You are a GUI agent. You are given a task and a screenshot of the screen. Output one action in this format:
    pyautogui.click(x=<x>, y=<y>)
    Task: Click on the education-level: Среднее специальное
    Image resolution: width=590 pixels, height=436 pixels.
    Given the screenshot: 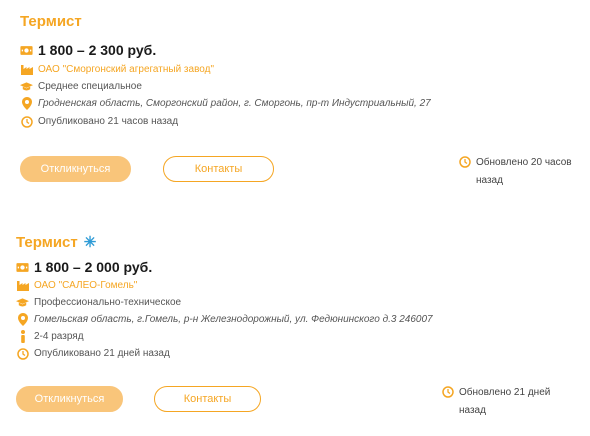 What is the action you would take?
    pyautogui.click(x=90, y=86)
    